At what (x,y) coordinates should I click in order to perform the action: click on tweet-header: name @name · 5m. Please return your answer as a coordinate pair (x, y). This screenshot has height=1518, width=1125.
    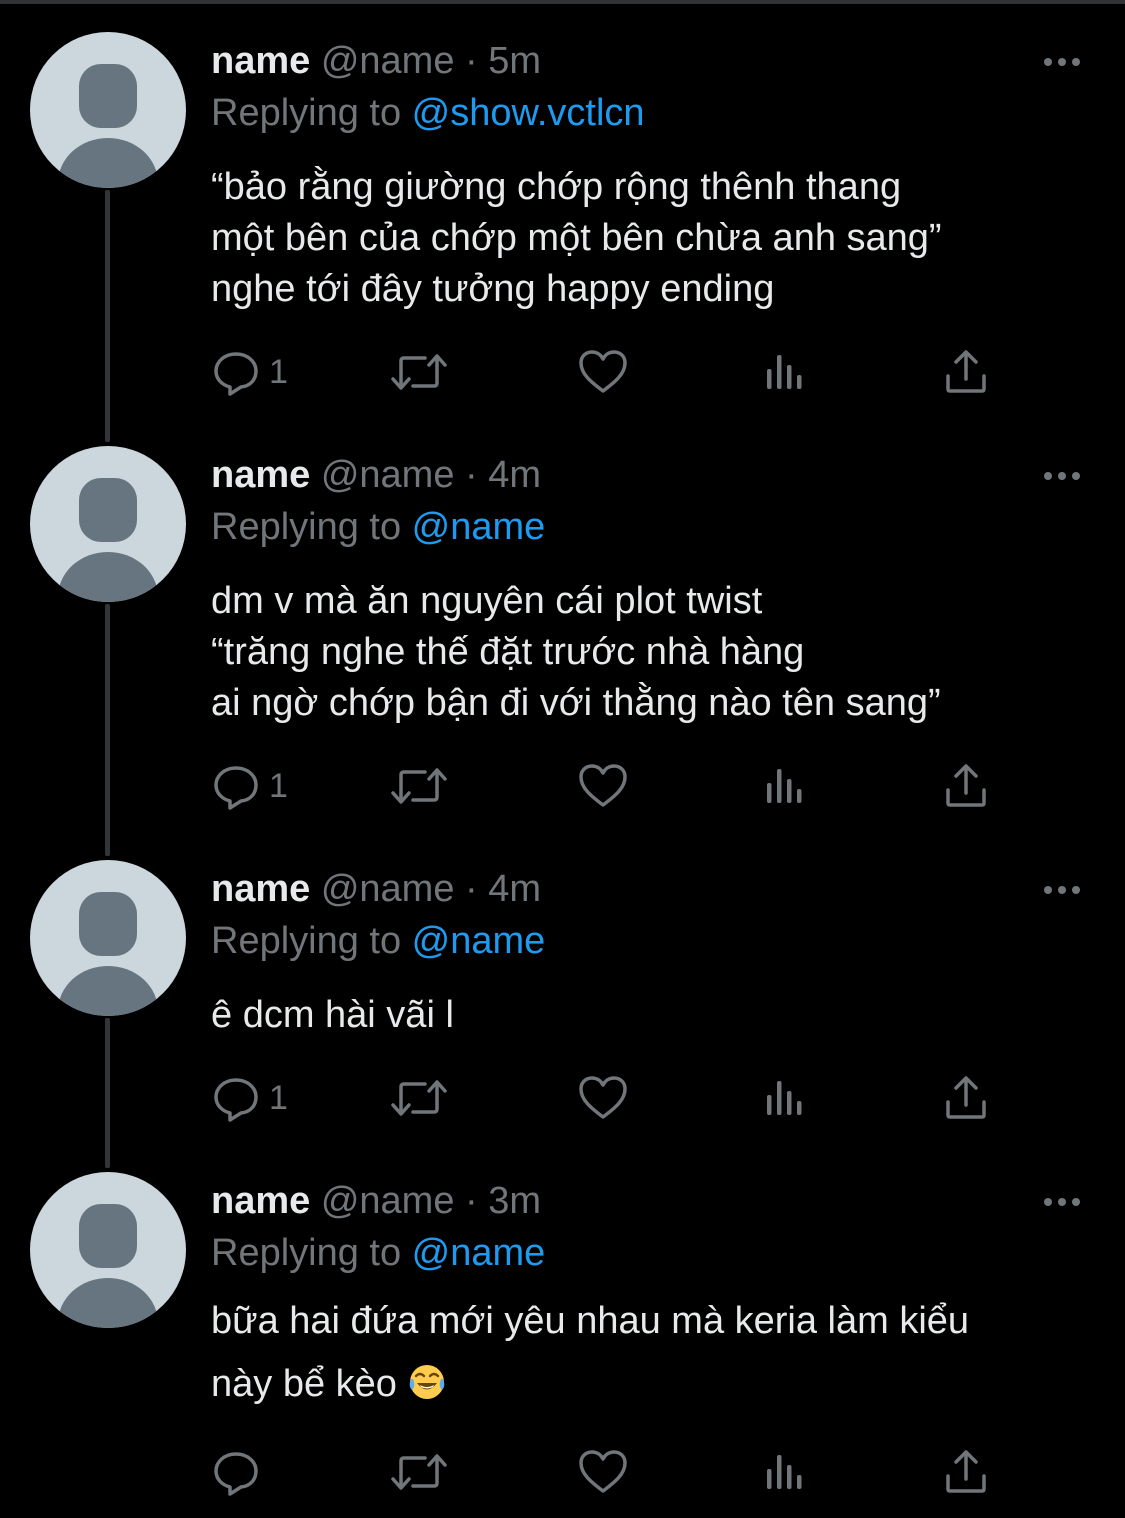
    Looking at the image, I should click on (376, 61).